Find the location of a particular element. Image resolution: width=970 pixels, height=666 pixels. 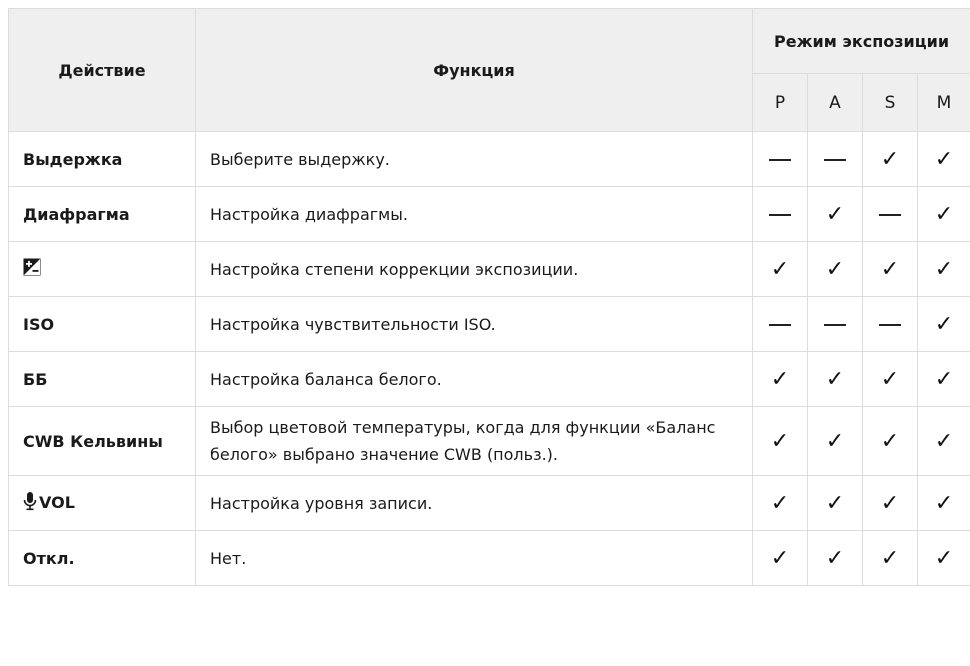

function-description: Настройка баланса белого. is located at coordinates (474, 379).